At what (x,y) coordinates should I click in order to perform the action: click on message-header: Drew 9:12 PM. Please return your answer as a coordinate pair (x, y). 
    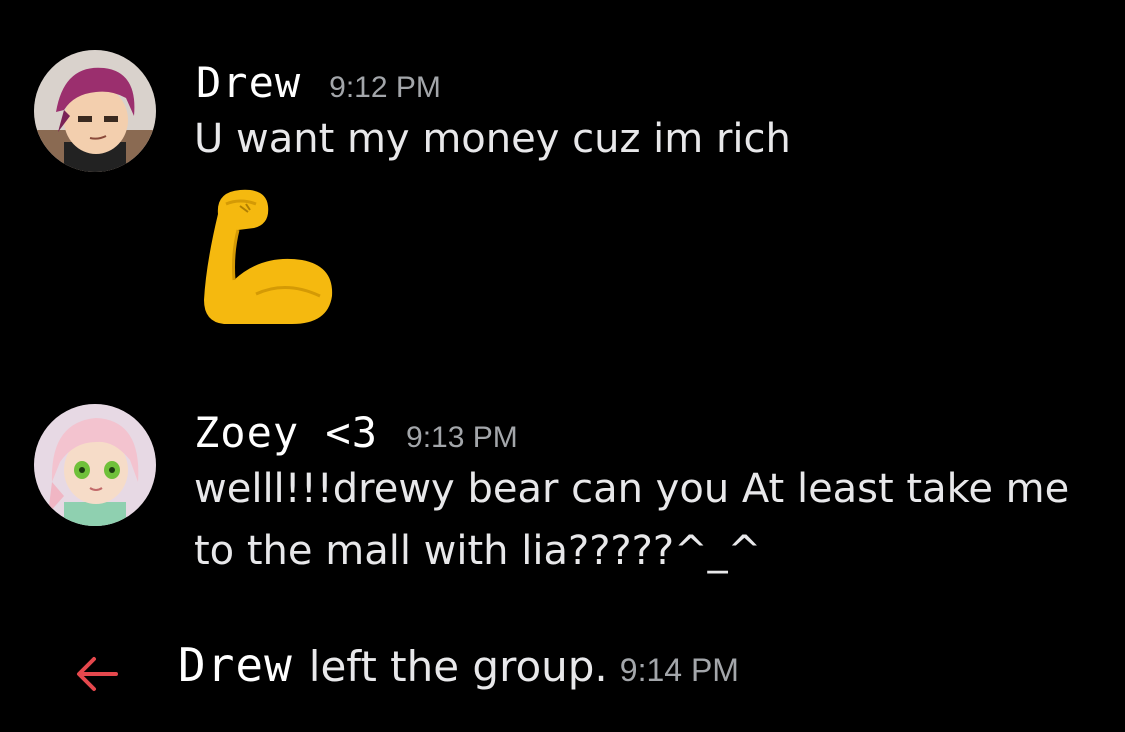
    Looking at the image, I should click on (318, 82).